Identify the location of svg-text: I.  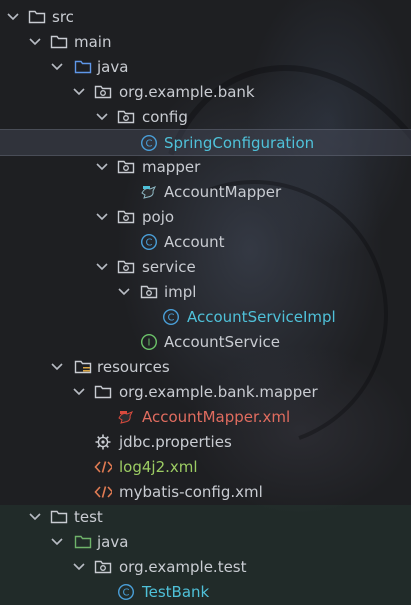
(149, 342).